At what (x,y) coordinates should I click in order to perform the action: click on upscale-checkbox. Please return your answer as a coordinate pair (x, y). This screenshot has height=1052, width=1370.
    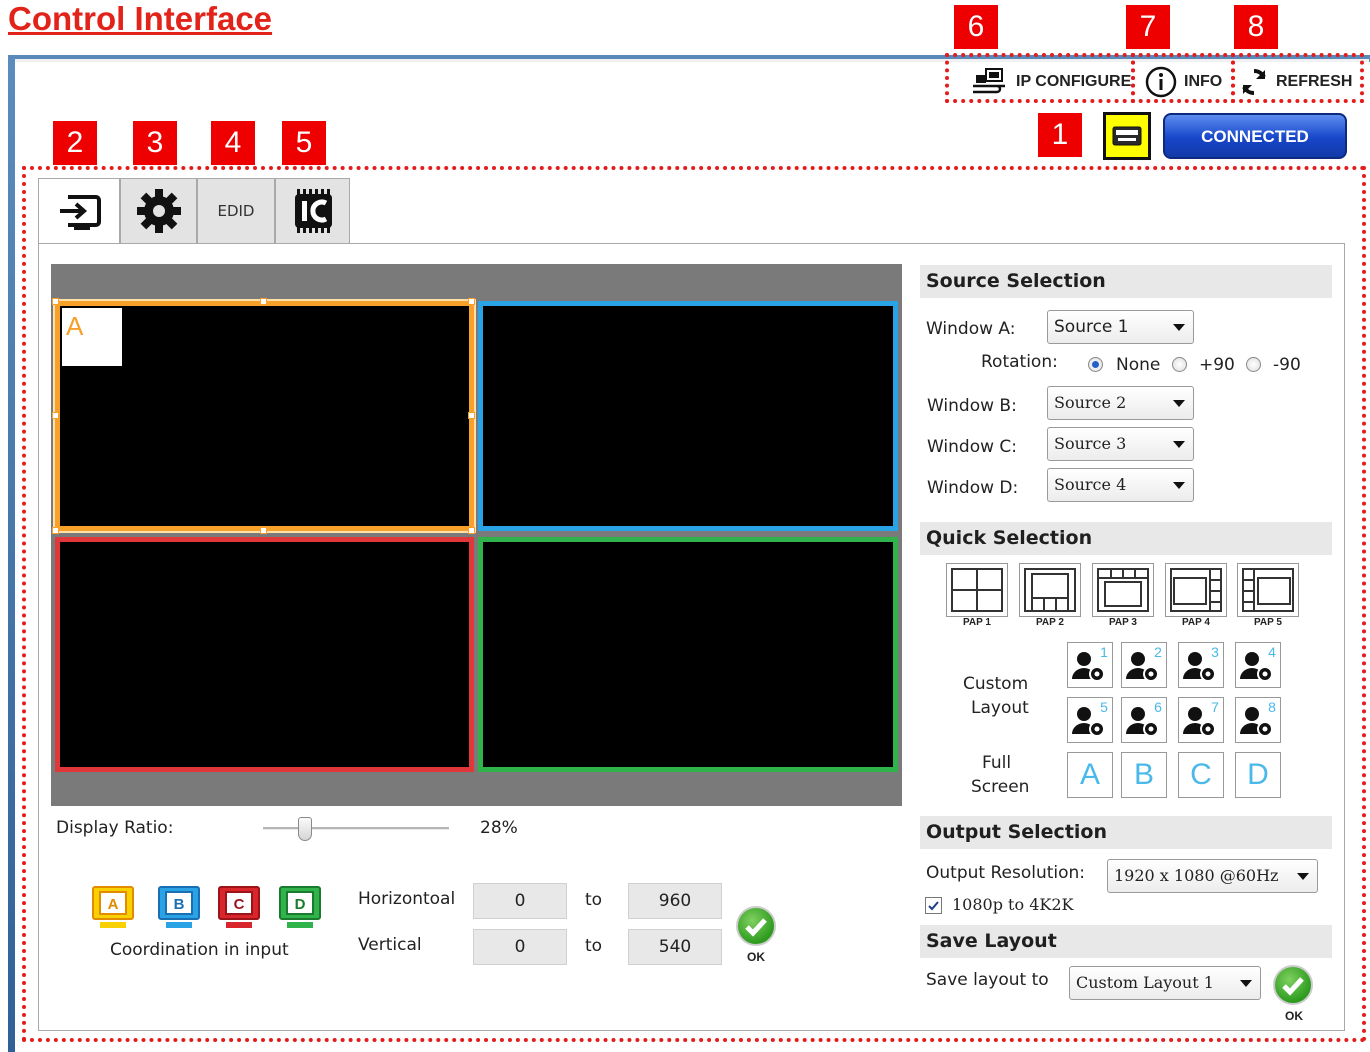
    Looking at the image, I should click on (933, 905).